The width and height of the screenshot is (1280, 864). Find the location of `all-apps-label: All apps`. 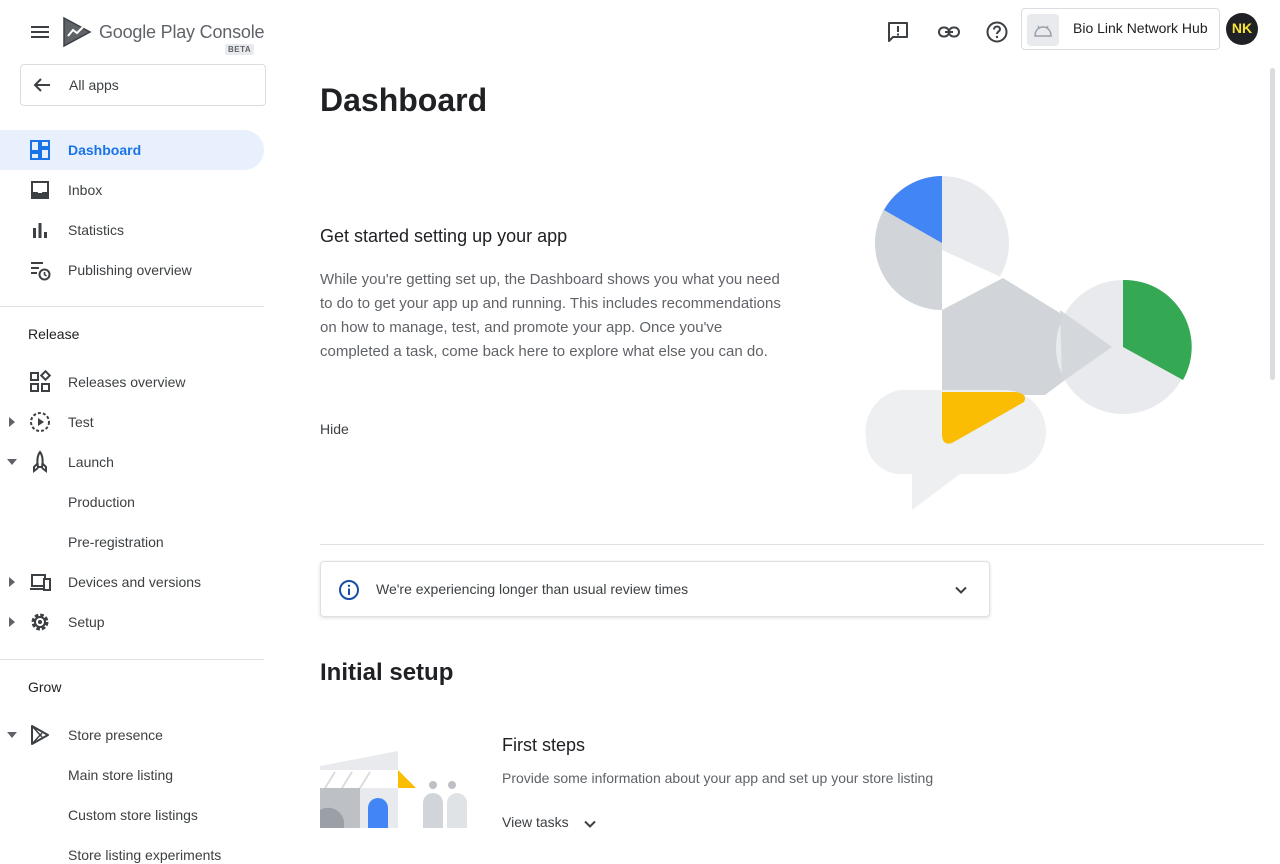

all-apps-label: All apps is located at coordinates (94, 85).